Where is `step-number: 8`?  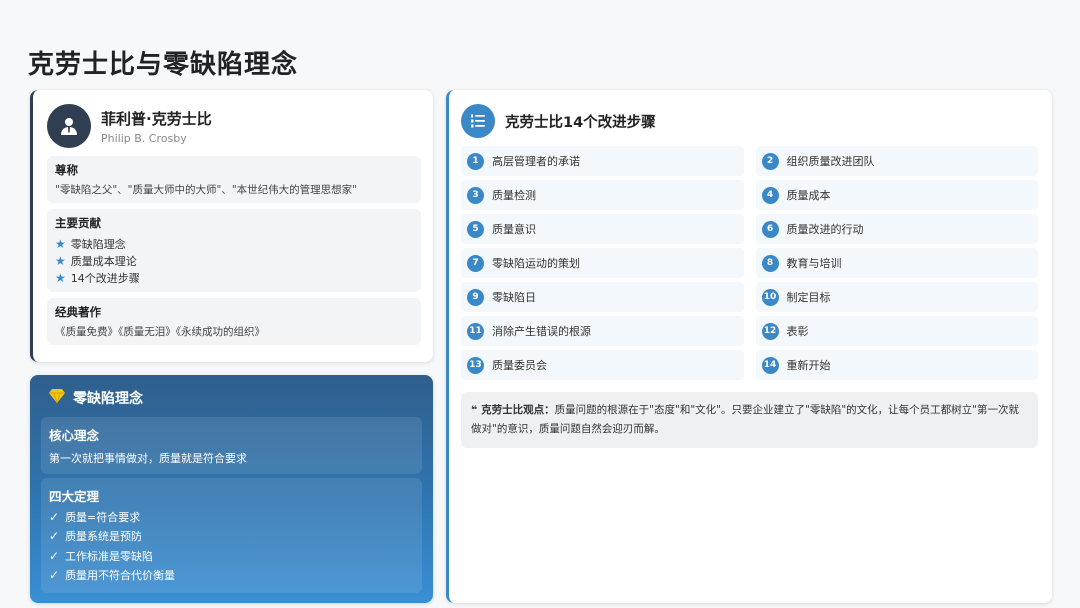
step-number: 8 is located at coordinates (770, 263).